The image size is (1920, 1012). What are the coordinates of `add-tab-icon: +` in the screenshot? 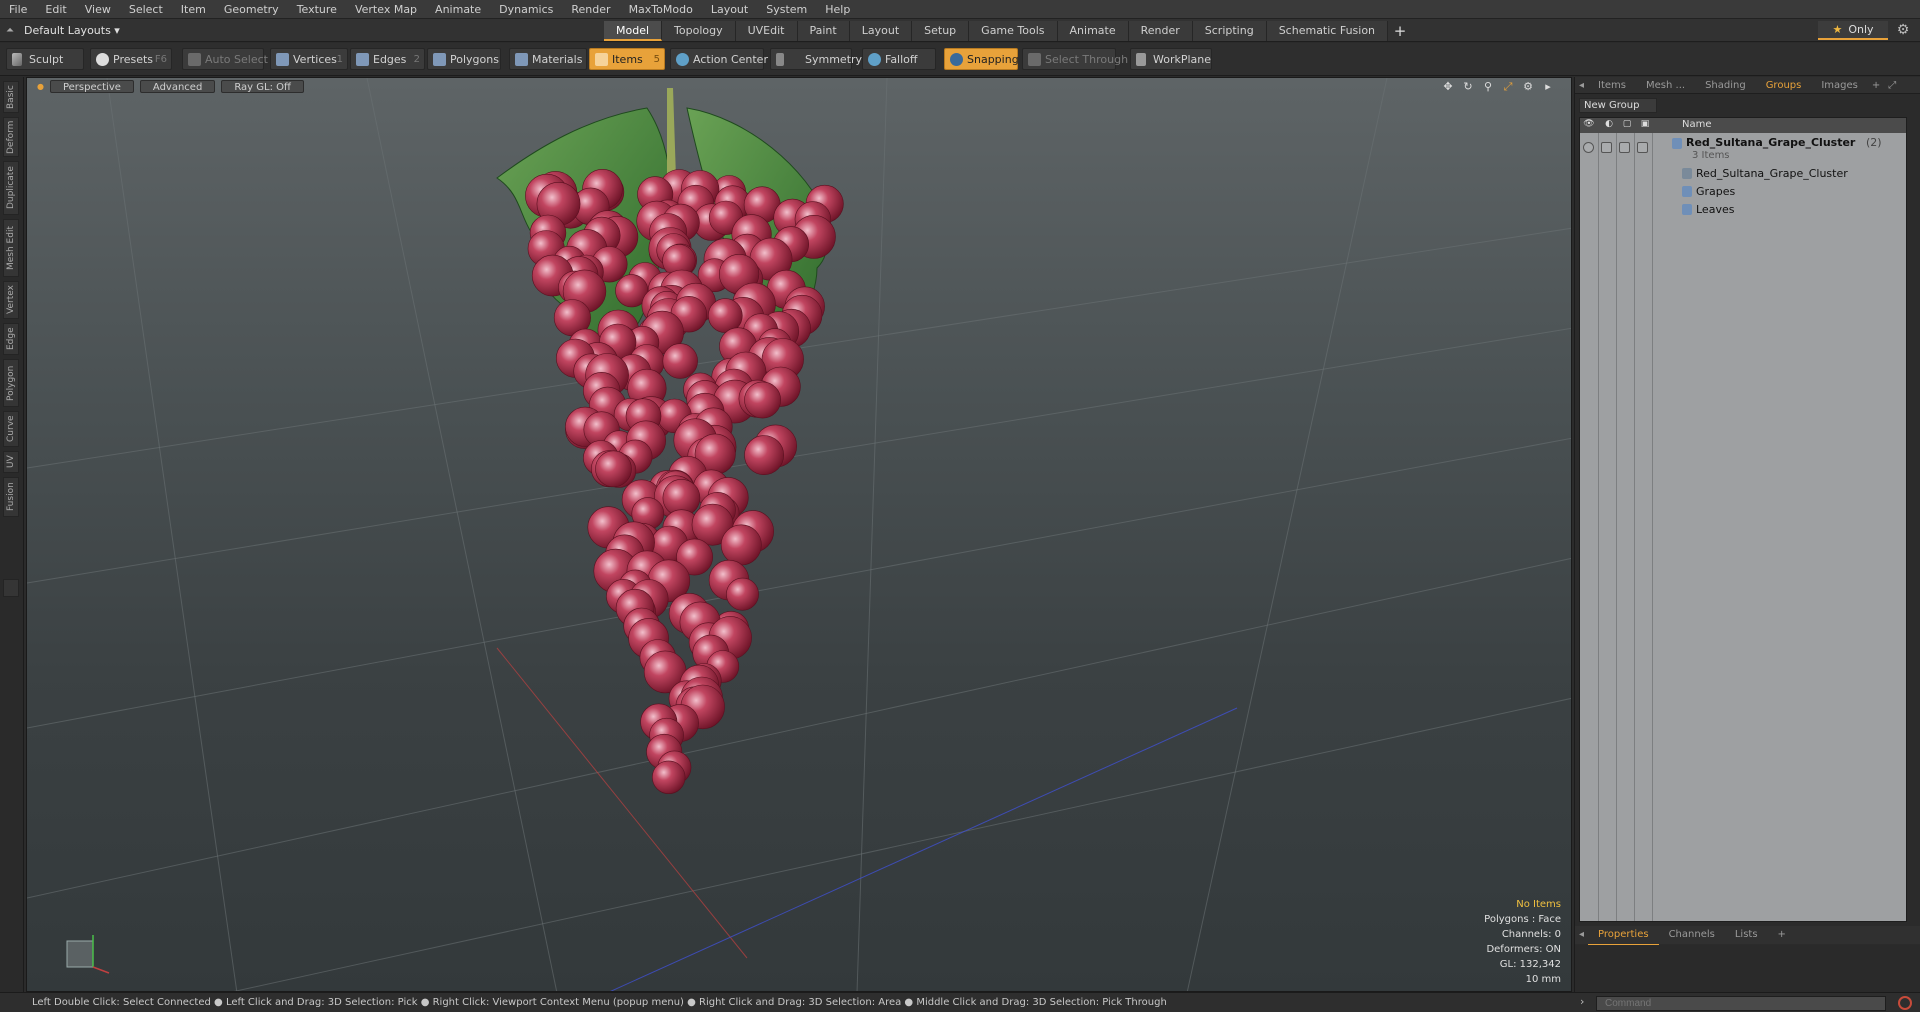 It's located at (1400, 31).